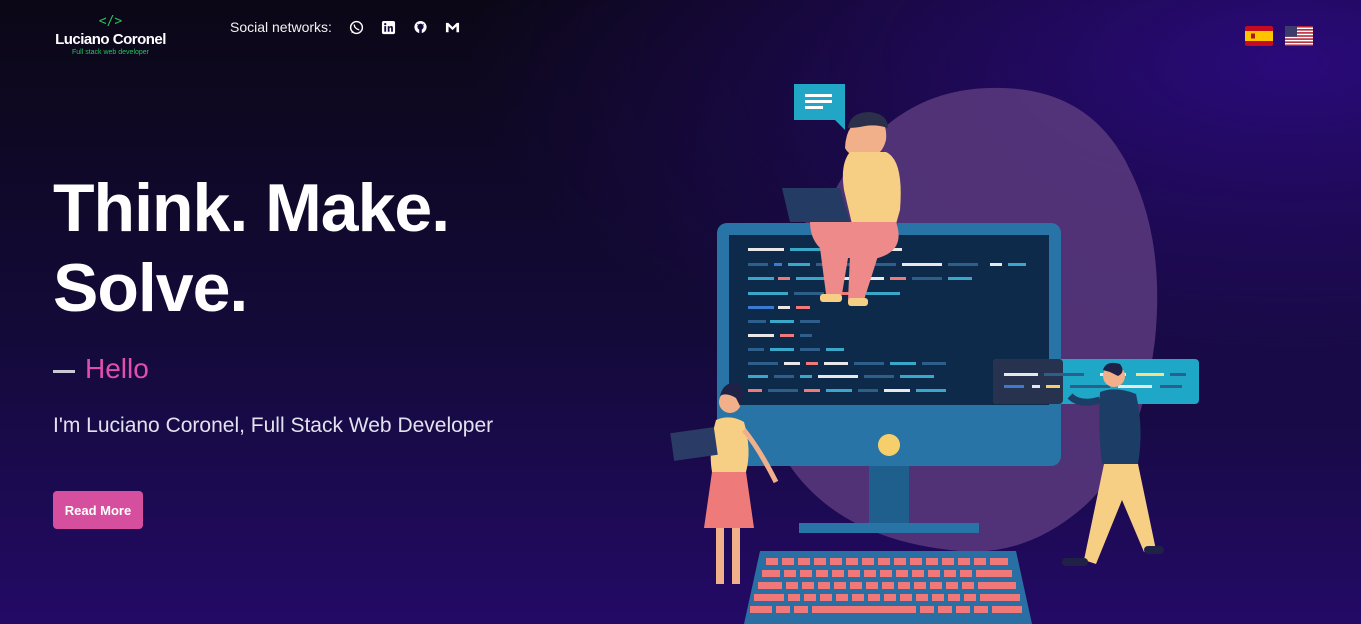 The height and width of the screenshot is (624, 1361). What do you see at coordinates (98, 510) in the screenshot?
I see `read-more-button: Read More` at bounding box center [98, 510].